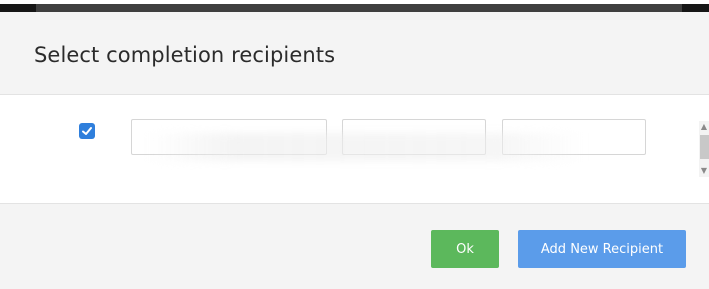 This screenshot has width=709, height=289. I want to click on top-strip-edge-right, so click(695, 8).